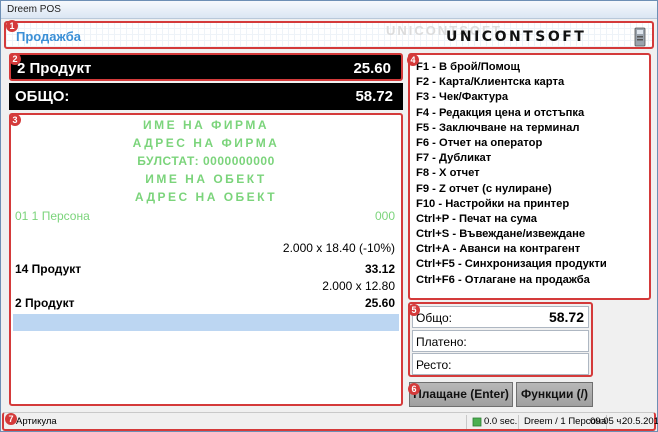 Image resolution: width=658 pixels, height=432 pixels. I want to click on callout-badge-6: 6, so click(414, 389).